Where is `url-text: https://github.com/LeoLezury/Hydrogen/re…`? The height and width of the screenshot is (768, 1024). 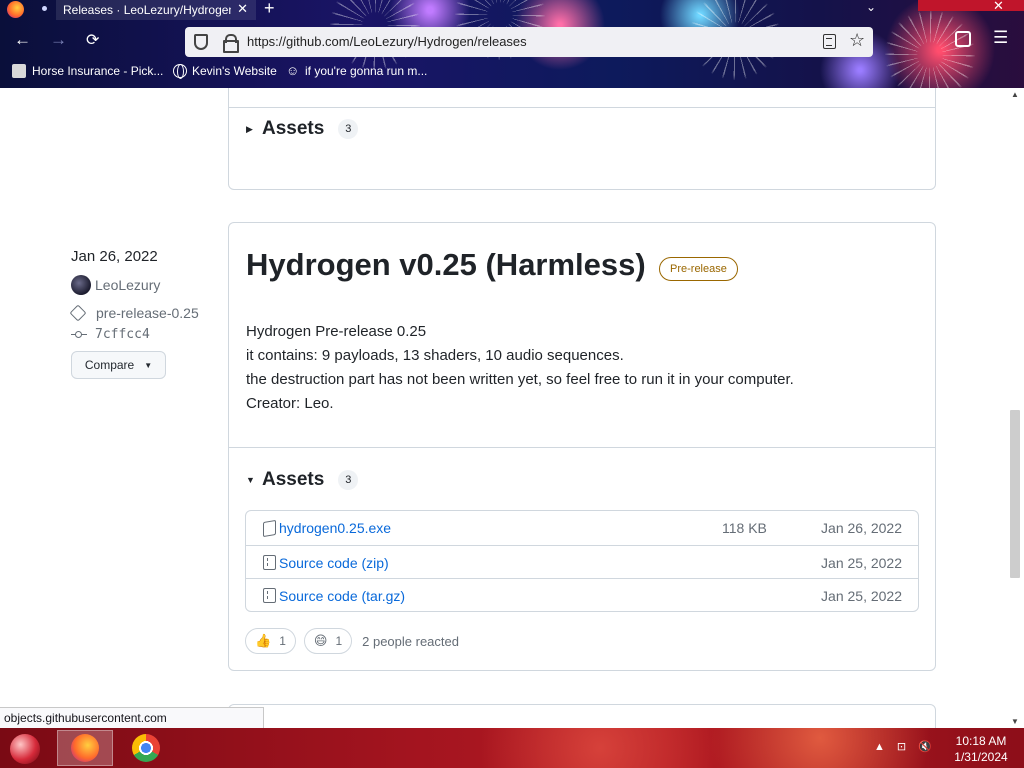
url-text: https://github.com/LeoLezury/Hydrogen/re… is located at coordinates (387, 41).